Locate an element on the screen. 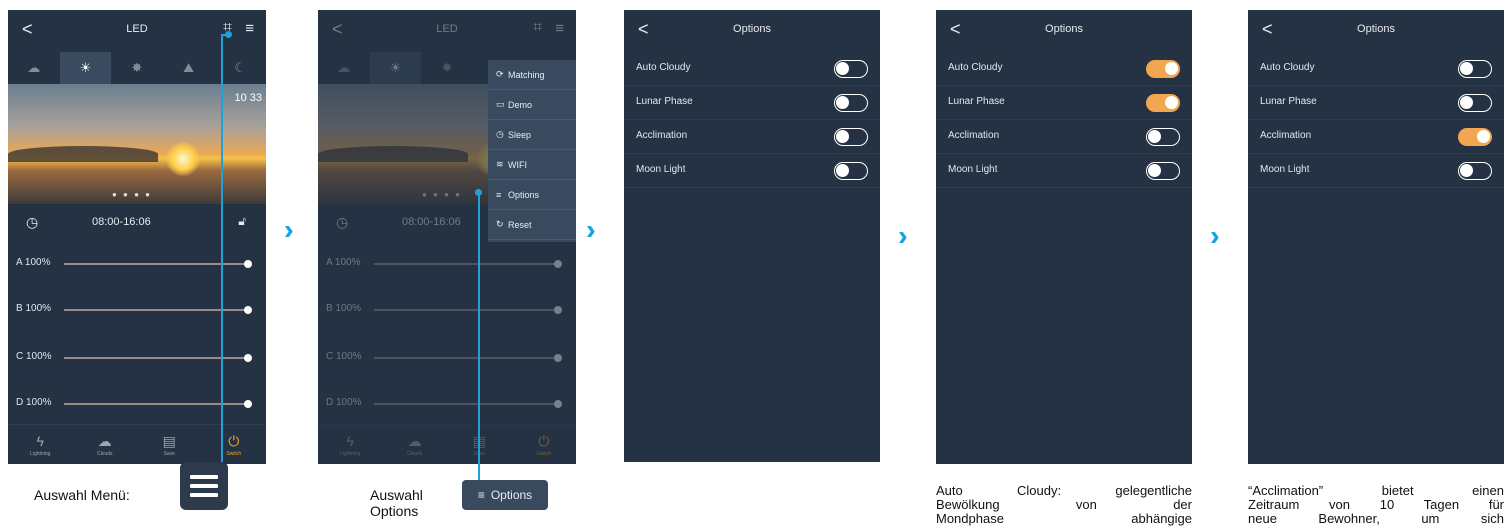 Image resolution: width=1512 pixels, height=528 pixels. nav-switch: ⏻ Switch is located at coordinates (234, 444).